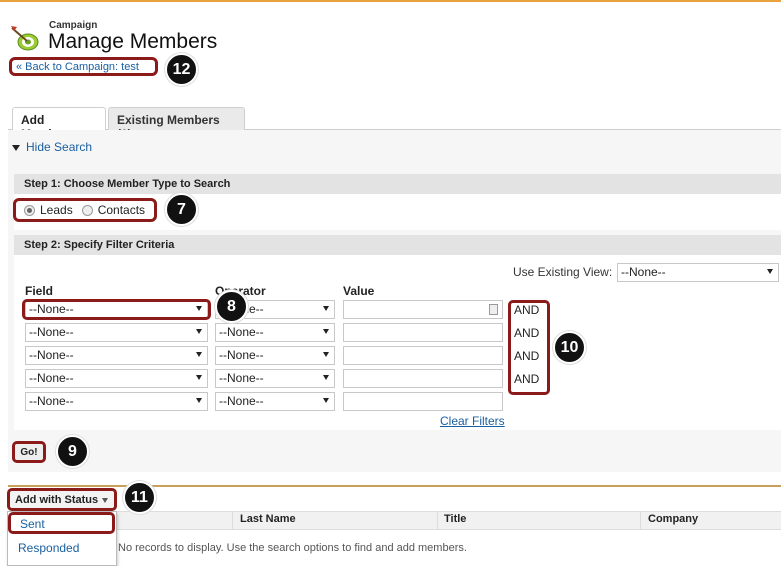  I want to click on top-accent-line, so click(390, 1).